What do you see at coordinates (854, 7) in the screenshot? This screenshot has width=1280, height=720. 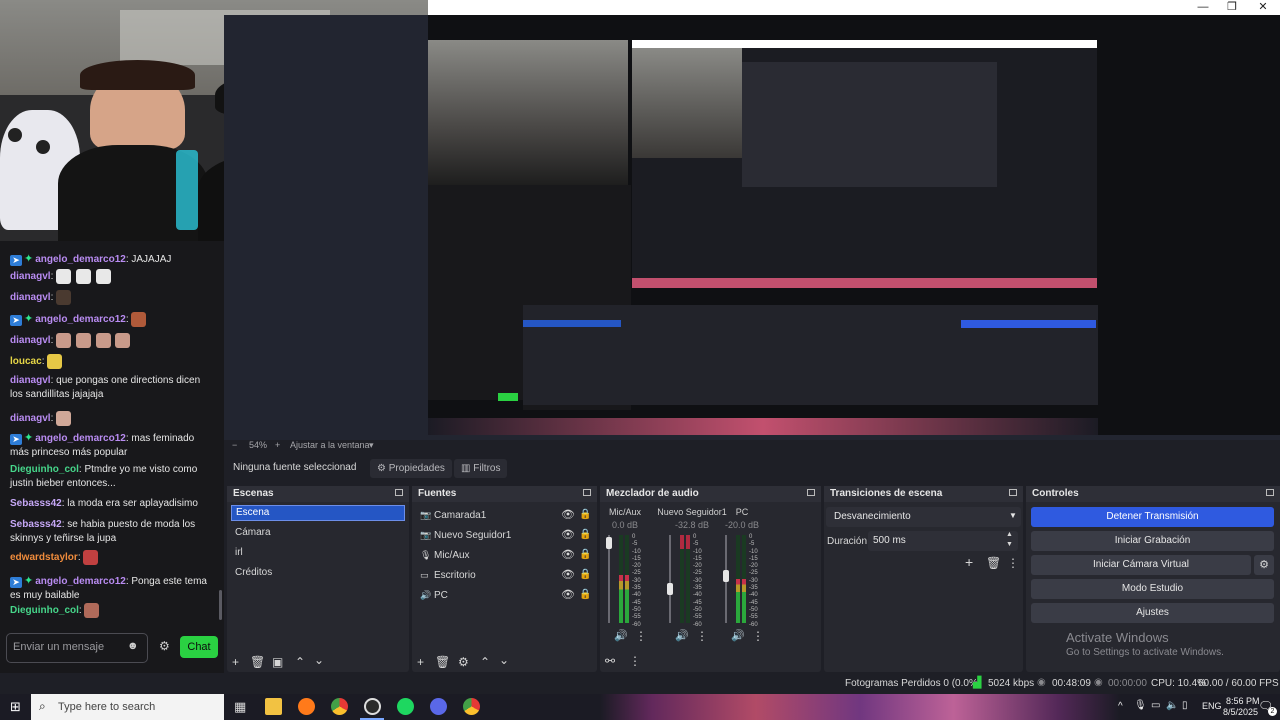 I see `obs-titlebar: — ❐ ✕` at bounding box center [854, 7].